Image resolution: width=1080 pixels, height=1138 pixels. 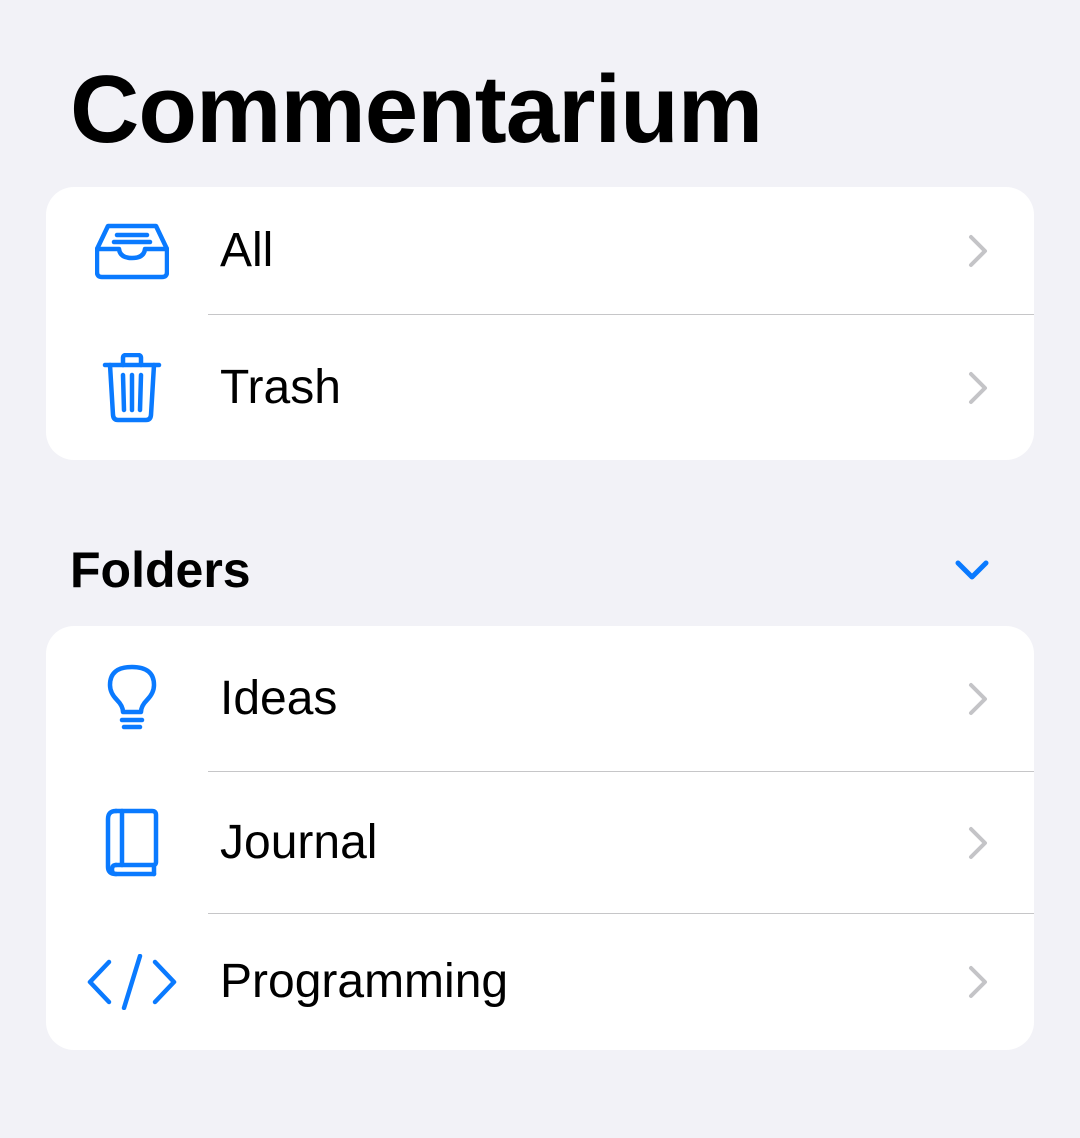 I want to click on collapse-folders-button, so click(x=972, y=570).